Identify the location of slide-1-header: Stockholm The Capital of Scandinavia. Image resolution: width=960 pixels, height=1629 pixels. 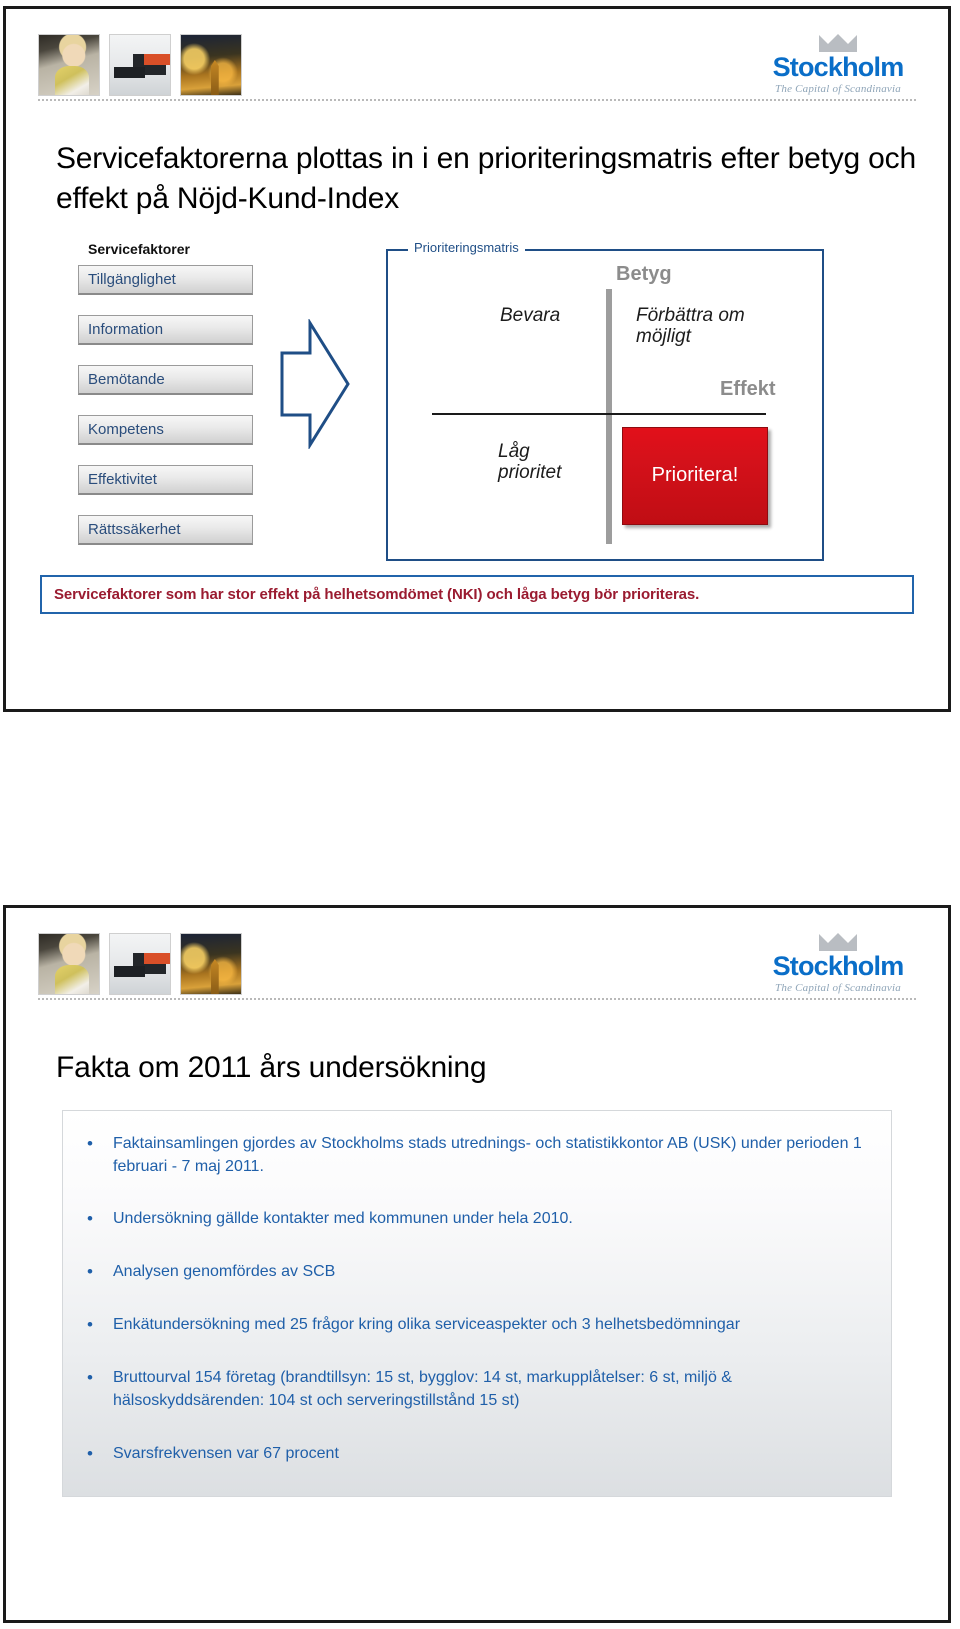
(477, 59).